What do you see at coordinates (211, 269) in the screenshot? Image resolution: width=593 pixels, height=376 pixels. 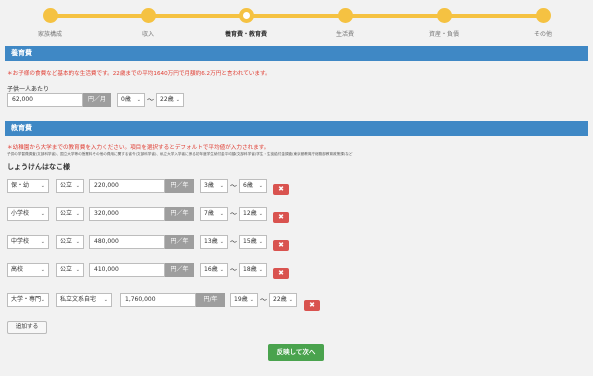 I see `select-value: 16歳` at bounding box center [211, 269].